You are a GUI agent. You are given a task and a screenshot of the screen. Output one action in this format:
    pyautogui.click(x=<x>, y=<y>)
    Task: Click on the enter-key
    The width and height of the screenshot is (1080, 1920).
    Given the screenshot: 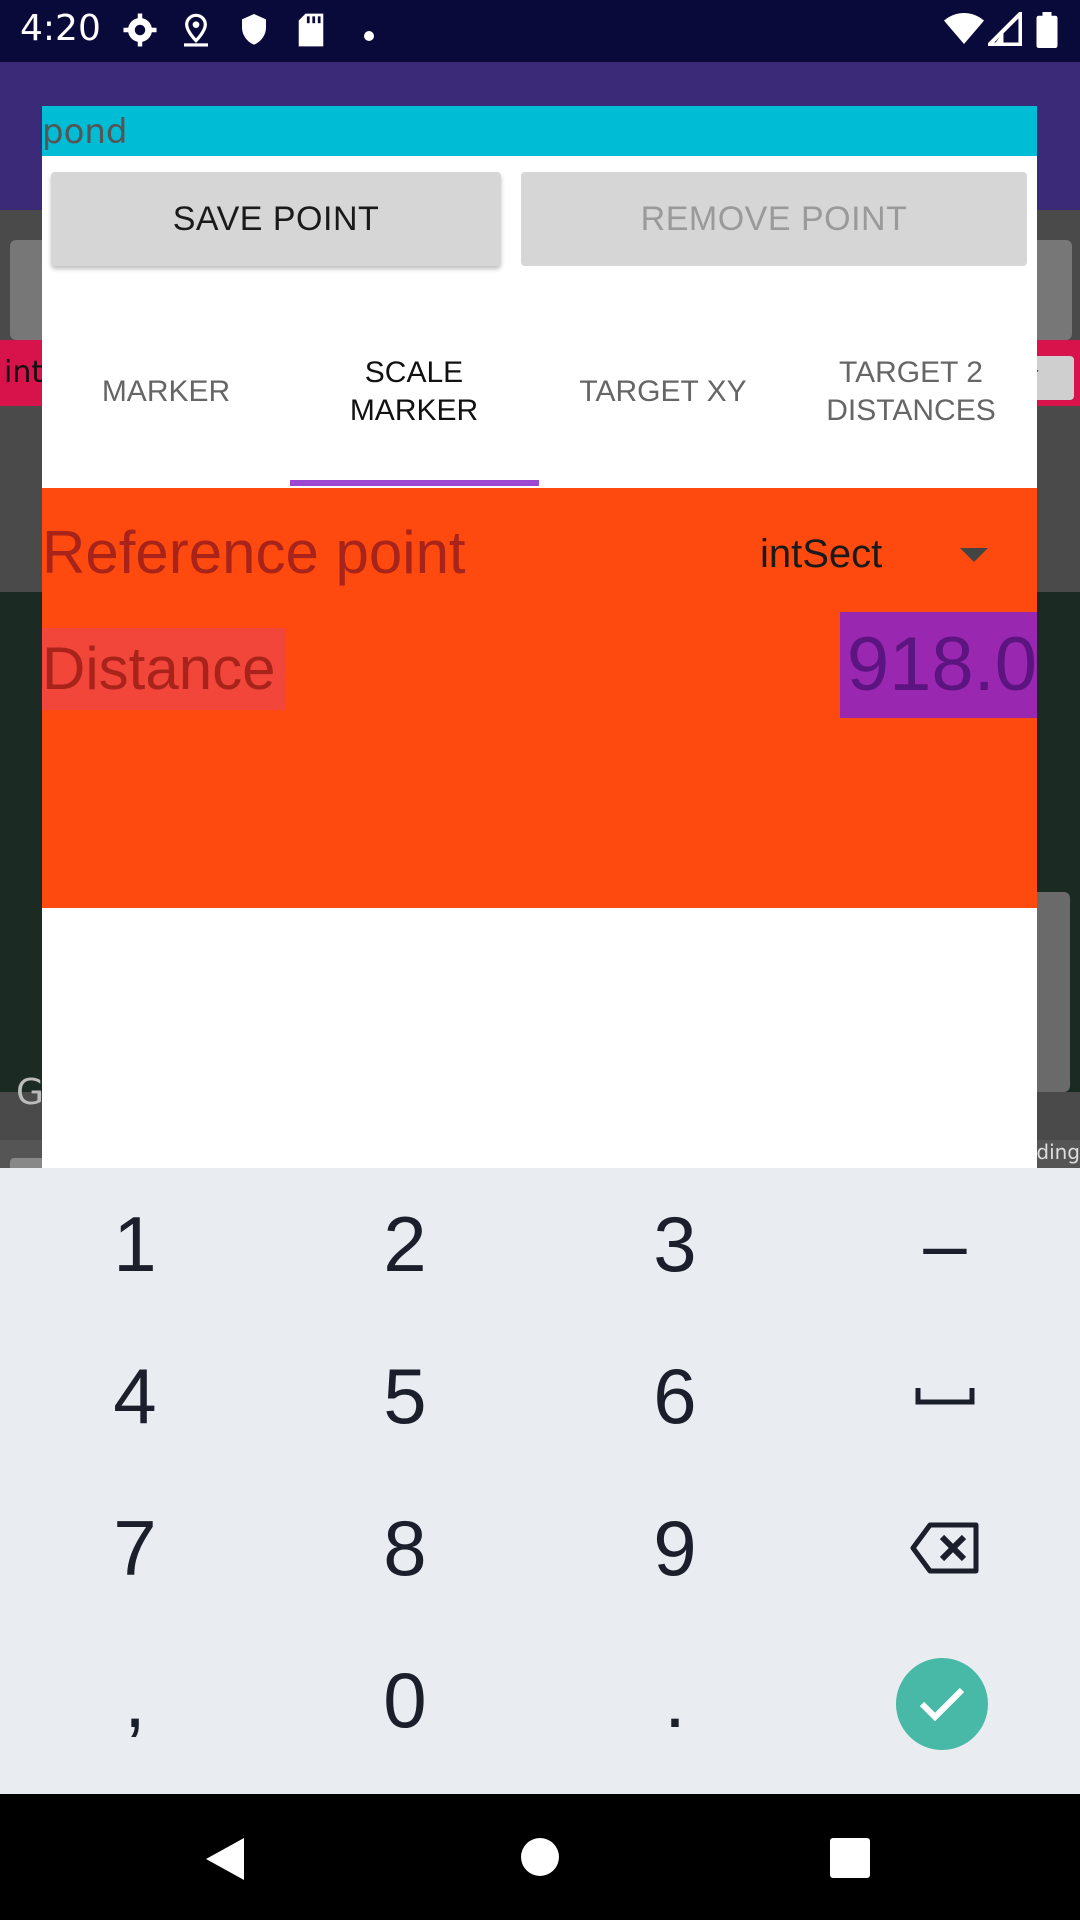 What is the action you would take?
    pyautogui.click(x=942, y=1704)
    